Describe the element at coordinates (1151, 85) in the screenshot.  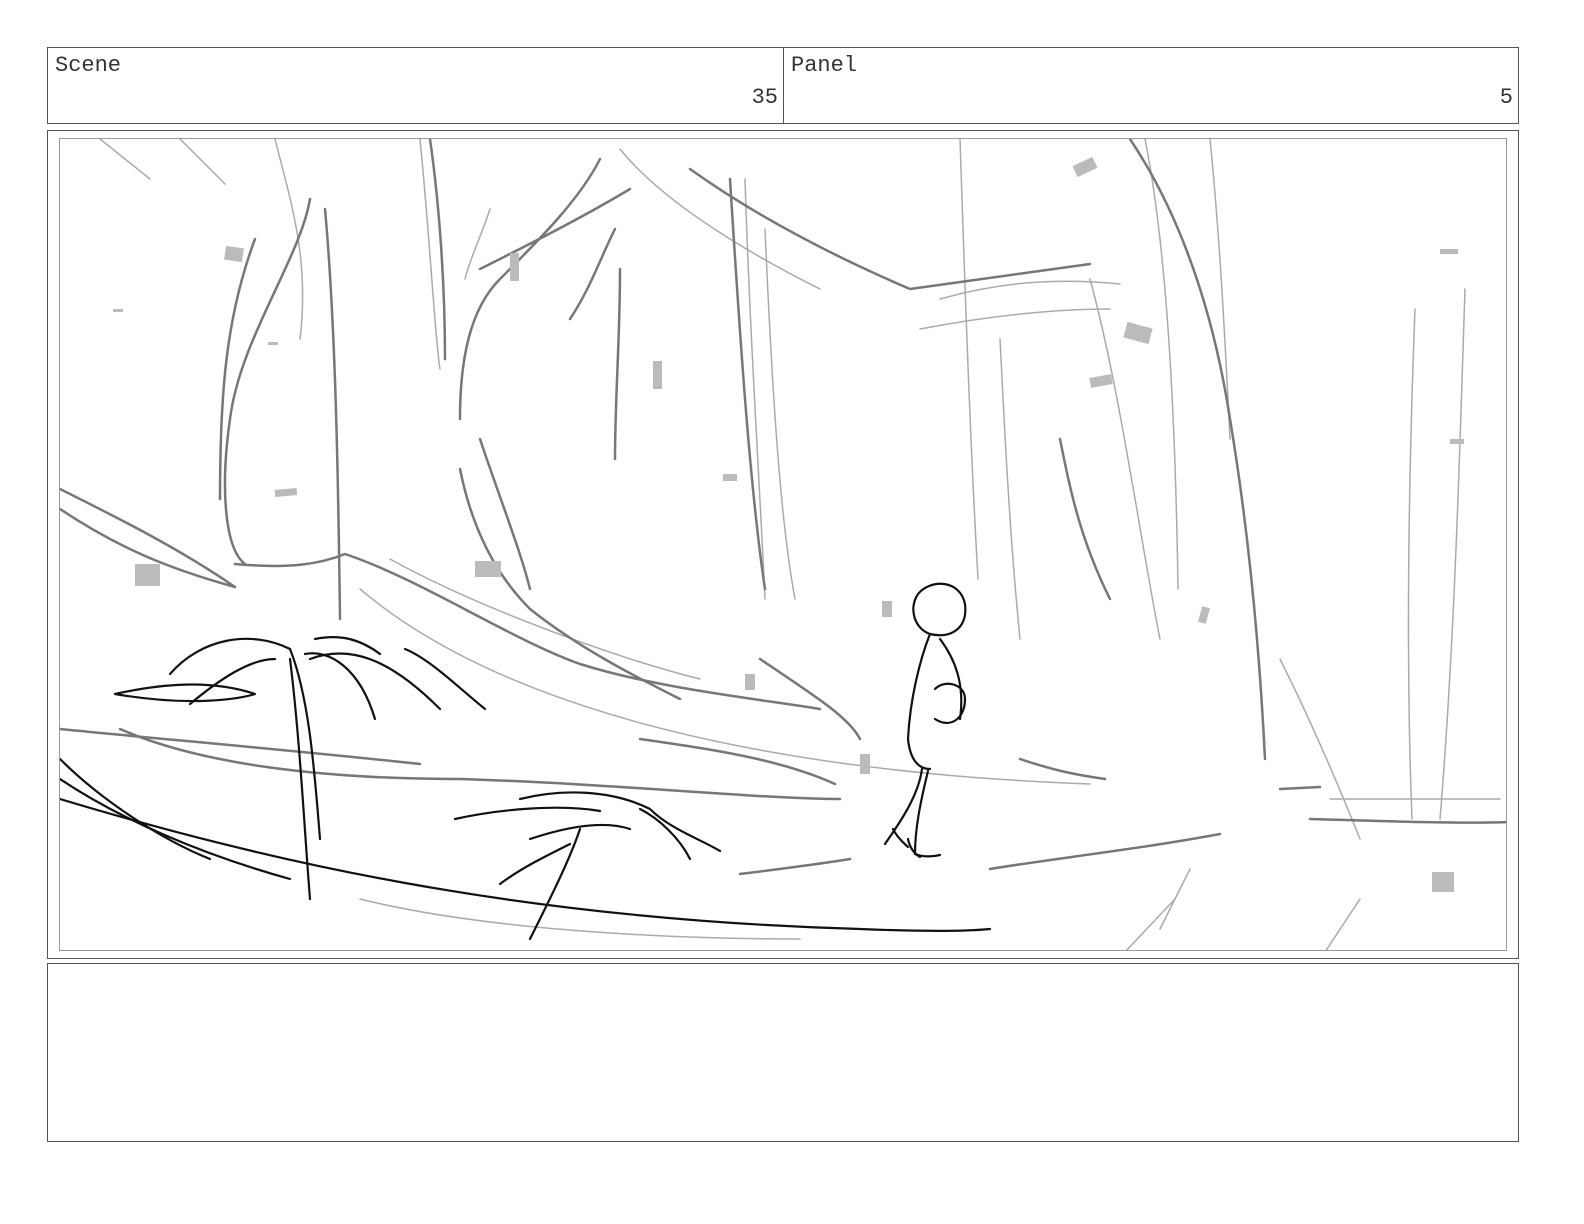
I see `panel-cell: Panel 5` at that location.